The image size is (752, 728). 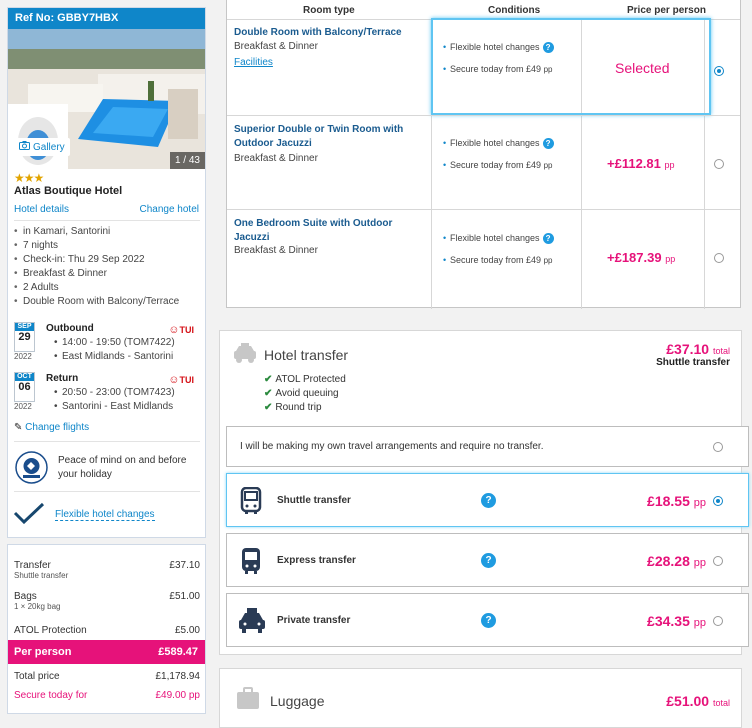 I want to click on hotel-name: Atlas Boutique Hotel, so click(x=68, y=191).